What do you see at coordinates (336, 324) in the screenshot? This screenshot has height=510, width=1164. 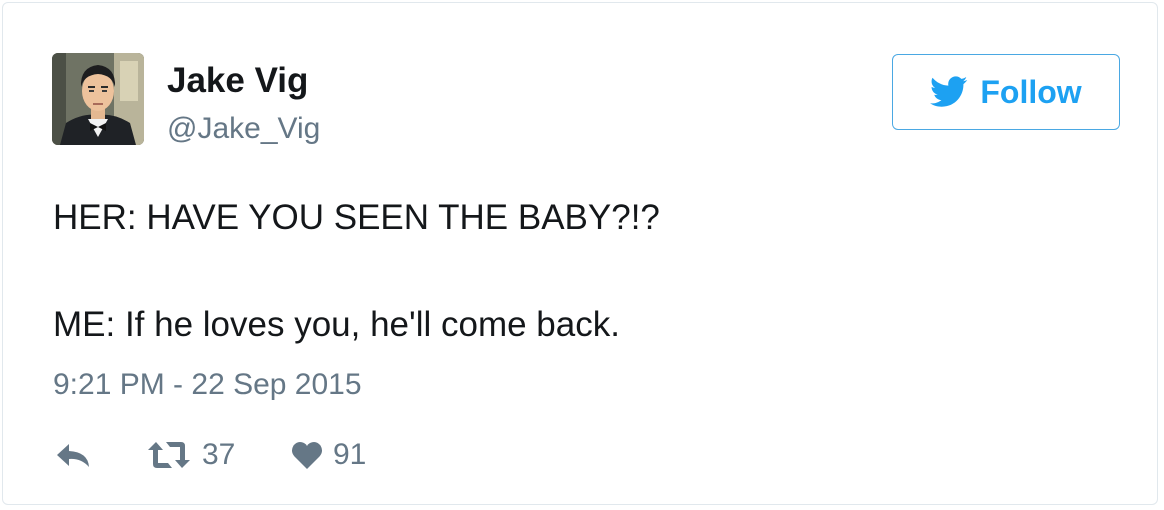 I see `tweet-text-line-2: ME: If he loves you, he'll come back.` at bounding box center [336, 324].